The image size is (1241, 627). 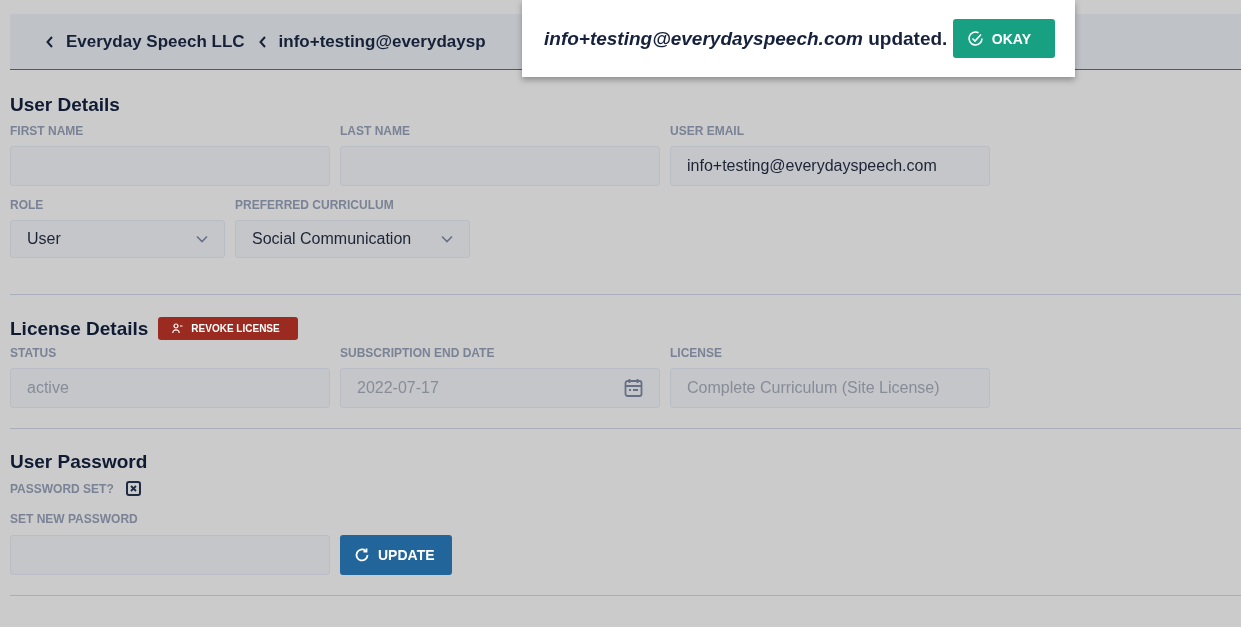 I want to click on breadcrumb-link: Everyday Speech LLC, so click(x=155, y=41).